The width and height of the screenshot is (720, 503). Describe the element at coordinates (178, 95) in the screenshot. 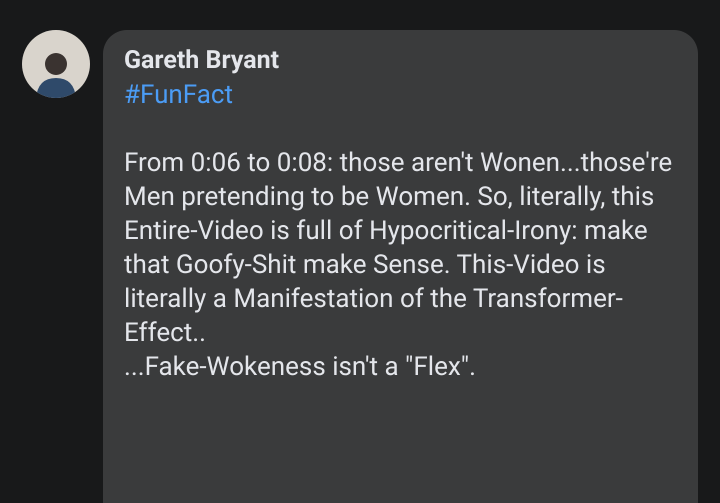

I see `hashtag-link: #FunFact` at that location.